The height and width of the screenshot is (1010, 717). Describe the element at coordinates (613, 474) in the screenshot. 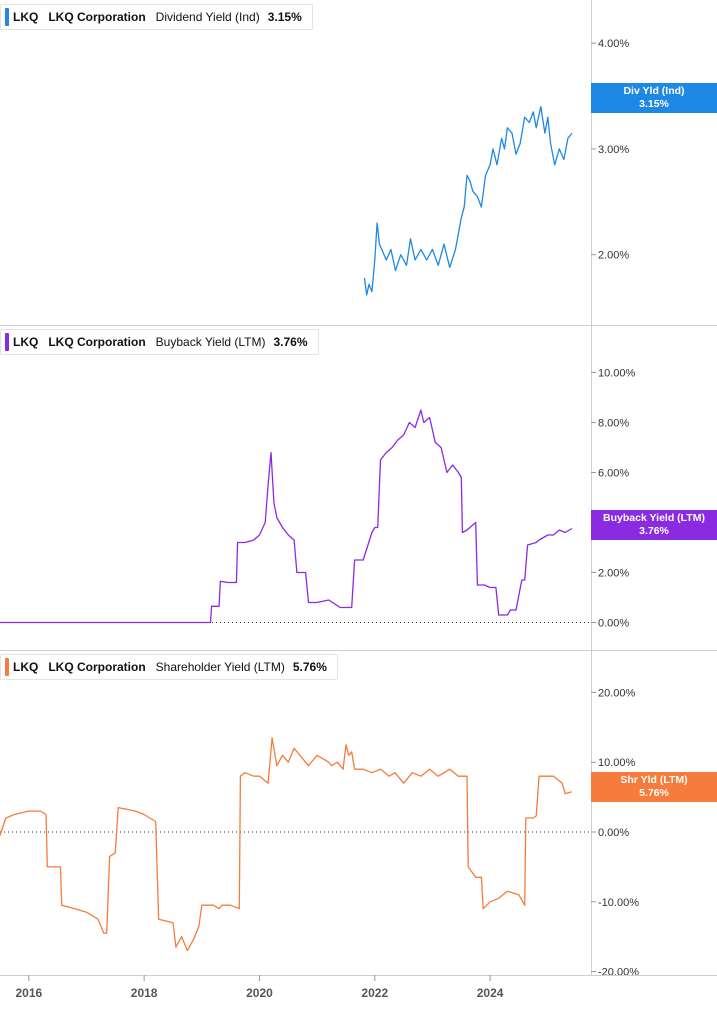

I see `y-tick-label: 6.00%` at that location.